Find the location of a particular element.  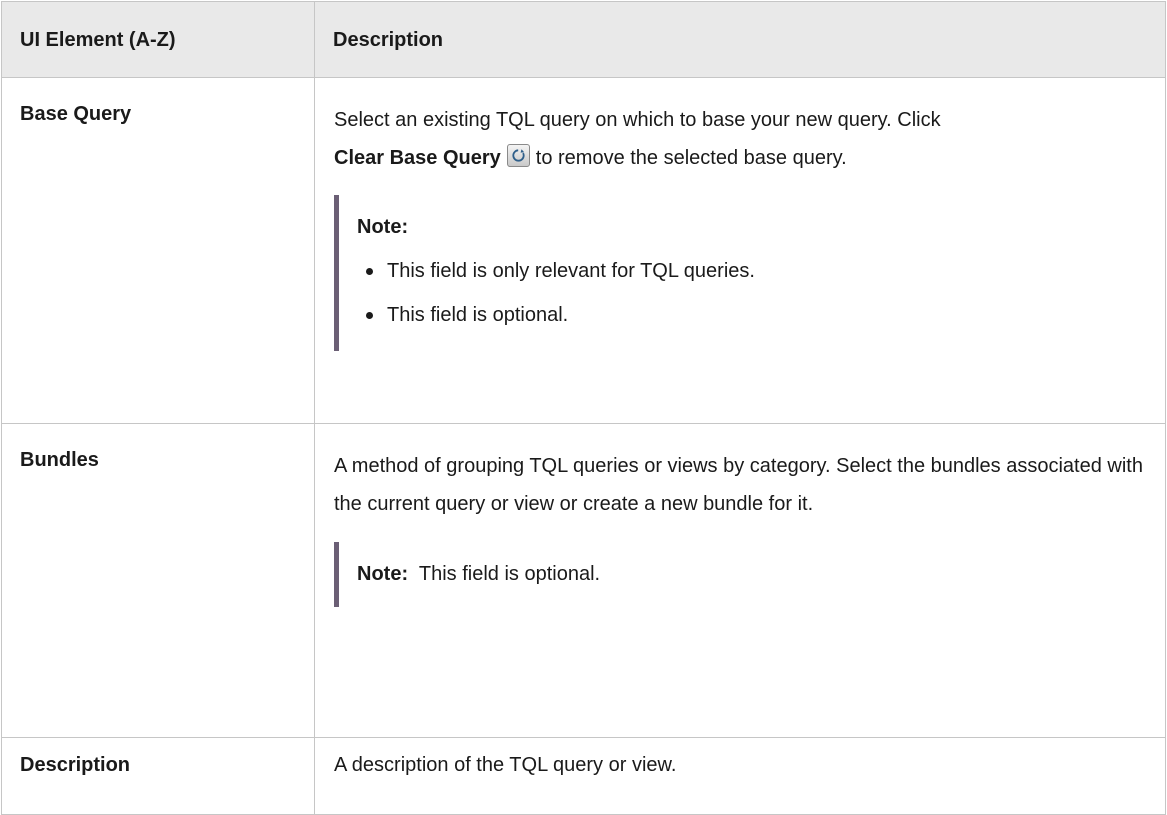

header-ui-element: UI Element (A-Z) is located at coordinates (158, 39).